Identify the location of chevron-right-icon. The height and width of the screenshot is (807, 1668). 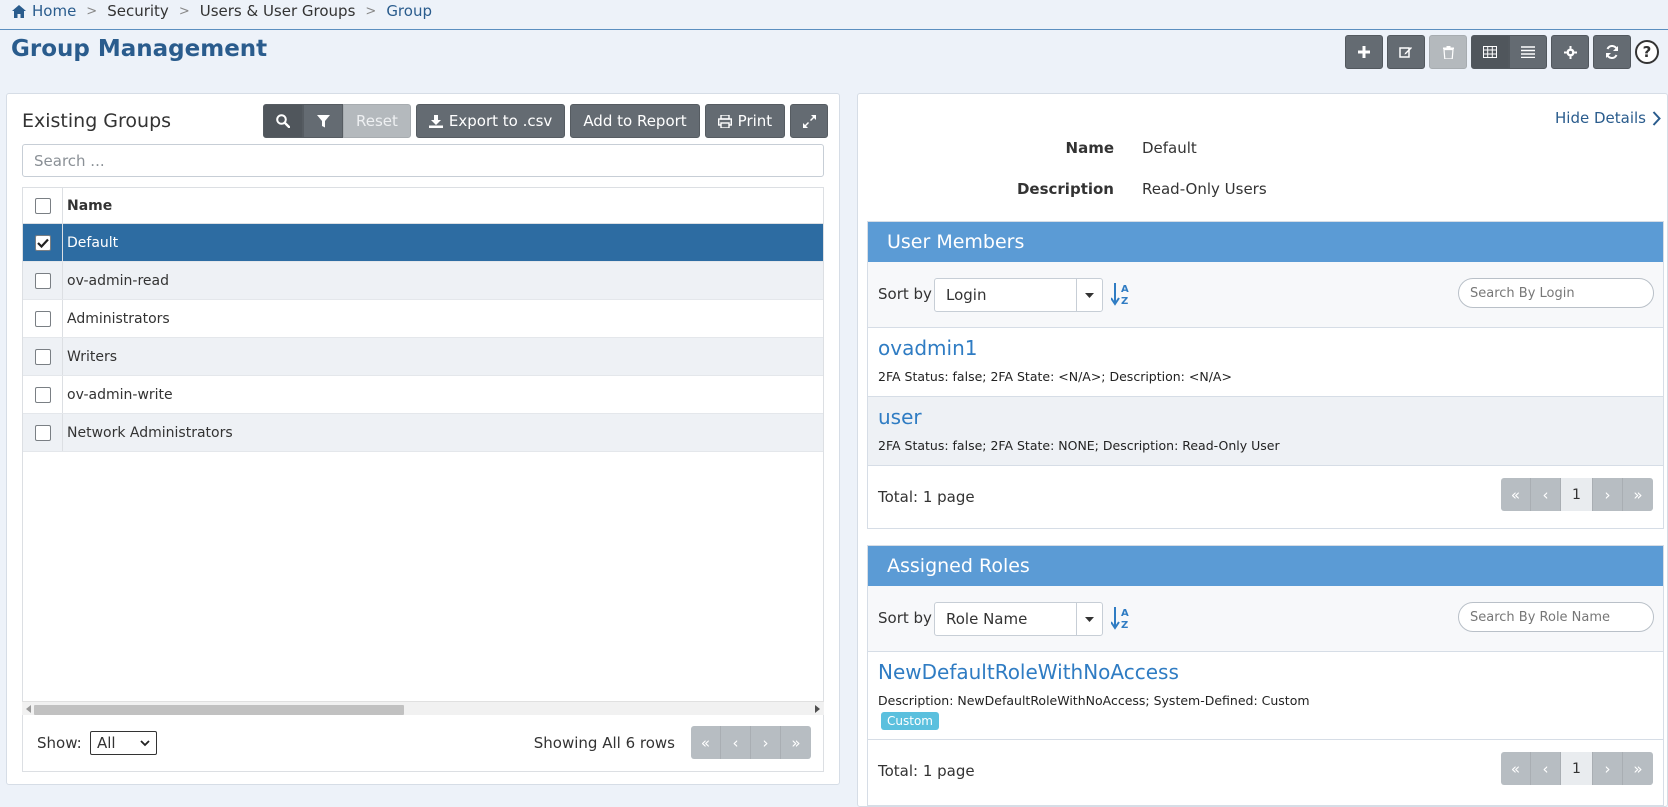
(1656, 118).